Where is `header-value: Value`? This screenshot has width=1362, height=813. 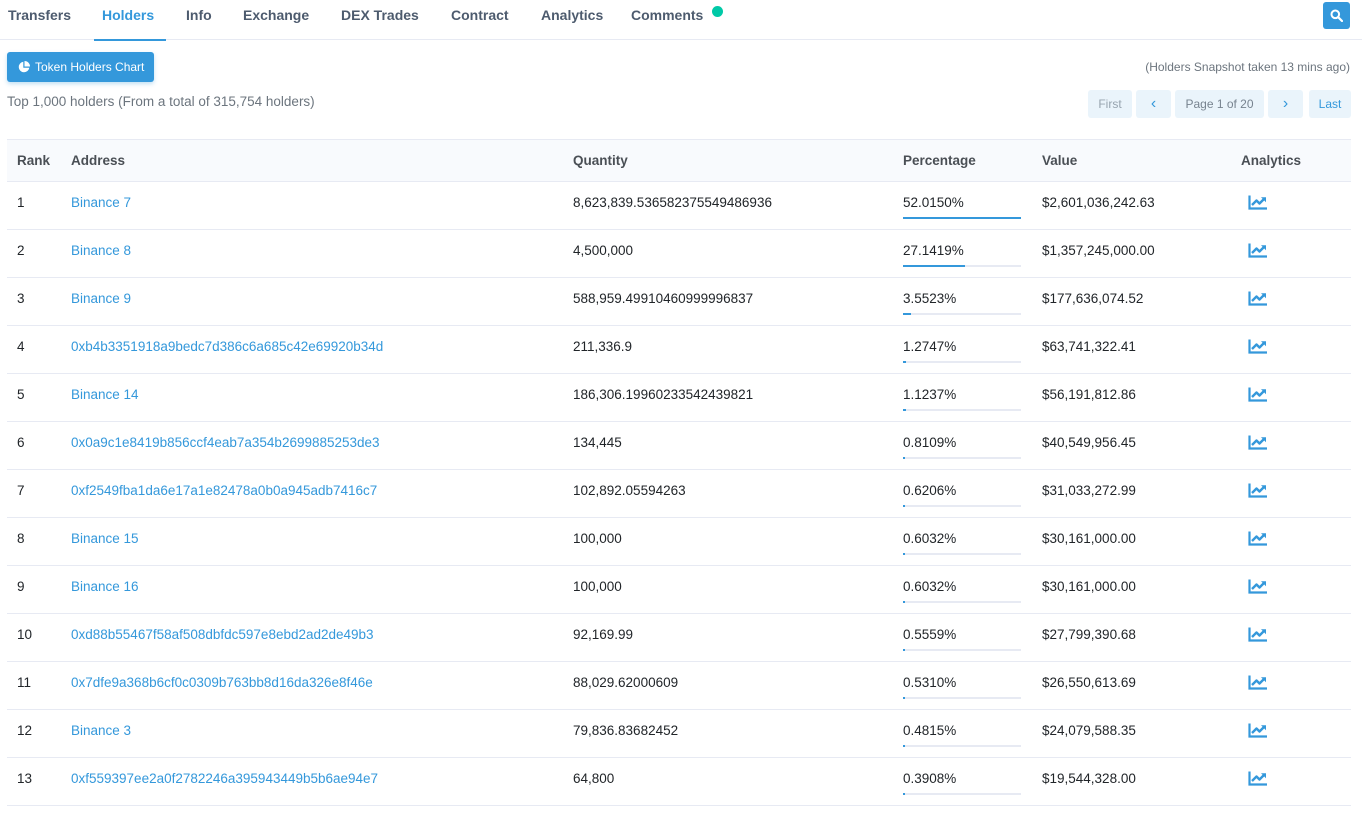 header-value: Value is located at coordinates (1060, 160).